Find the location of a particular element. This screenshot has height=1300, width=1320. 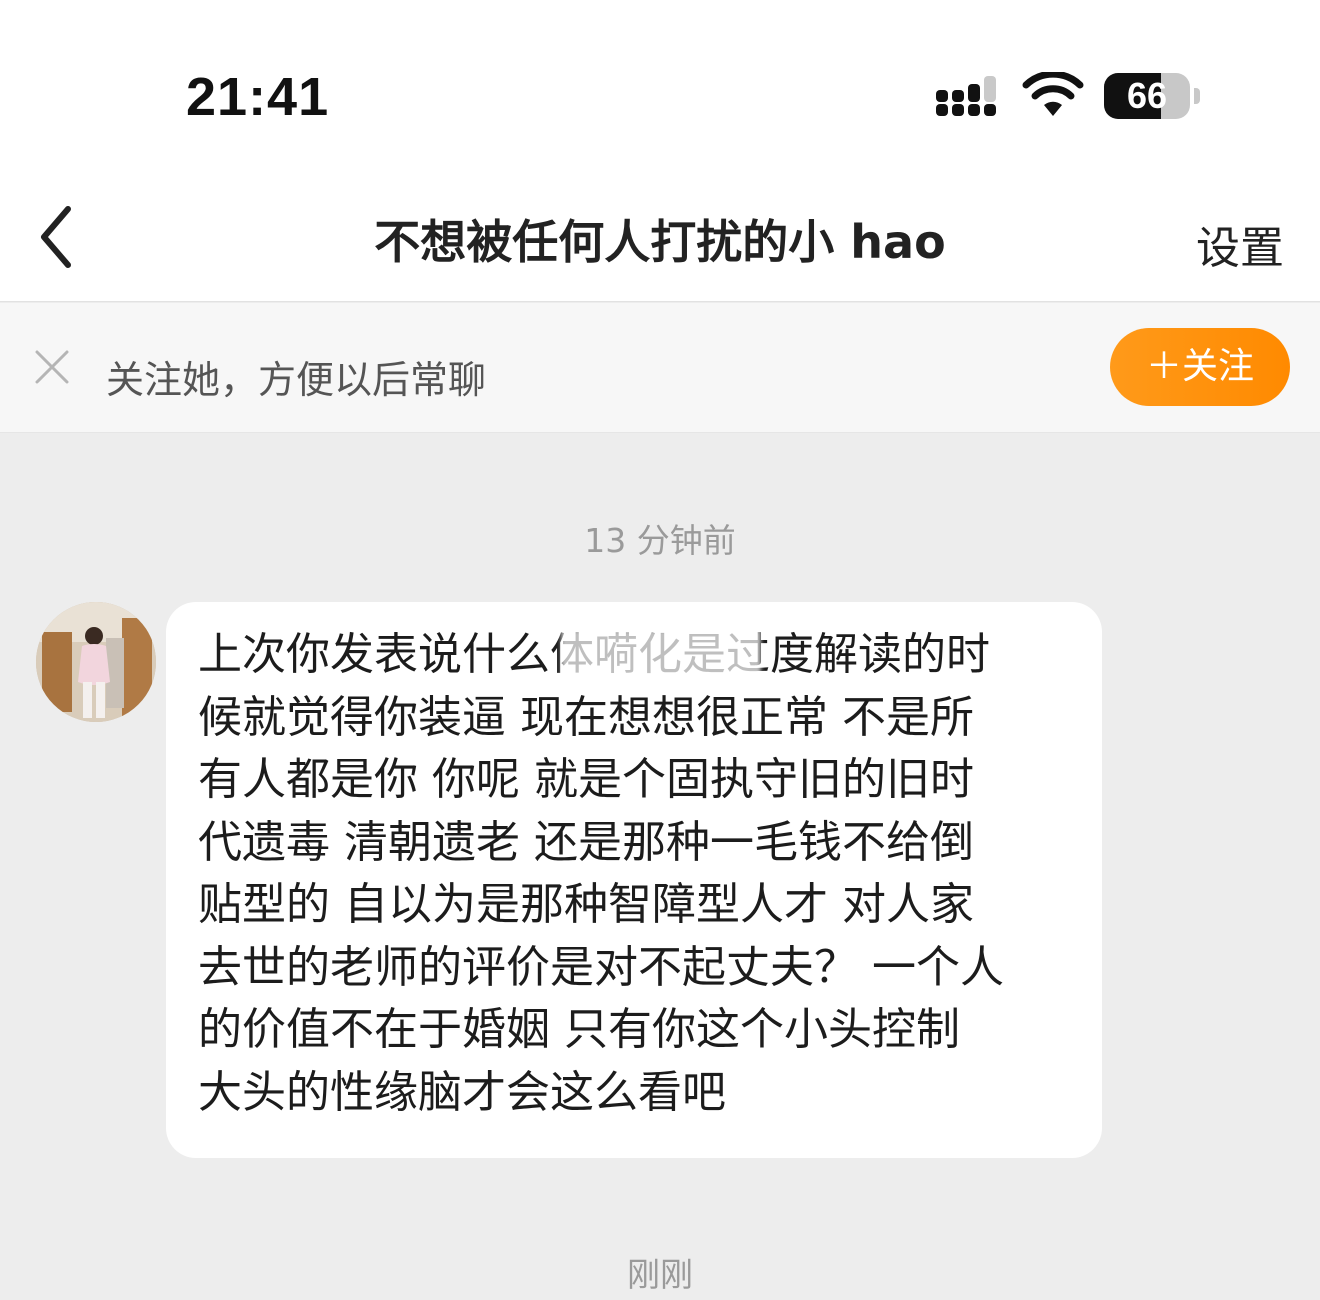

redaction-blur is located at coordinates (661, 658).